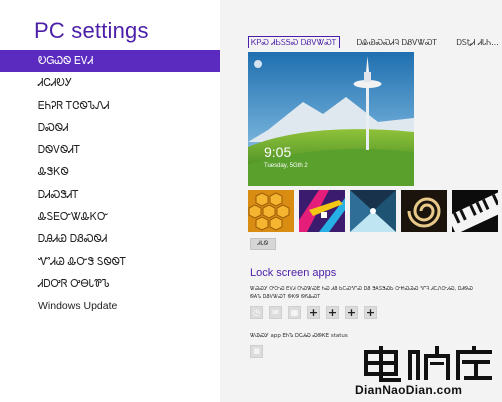 The image size is (502, 402). I want to click on lock-screen-apps-title: Lock screen apps, so click(293, 273).